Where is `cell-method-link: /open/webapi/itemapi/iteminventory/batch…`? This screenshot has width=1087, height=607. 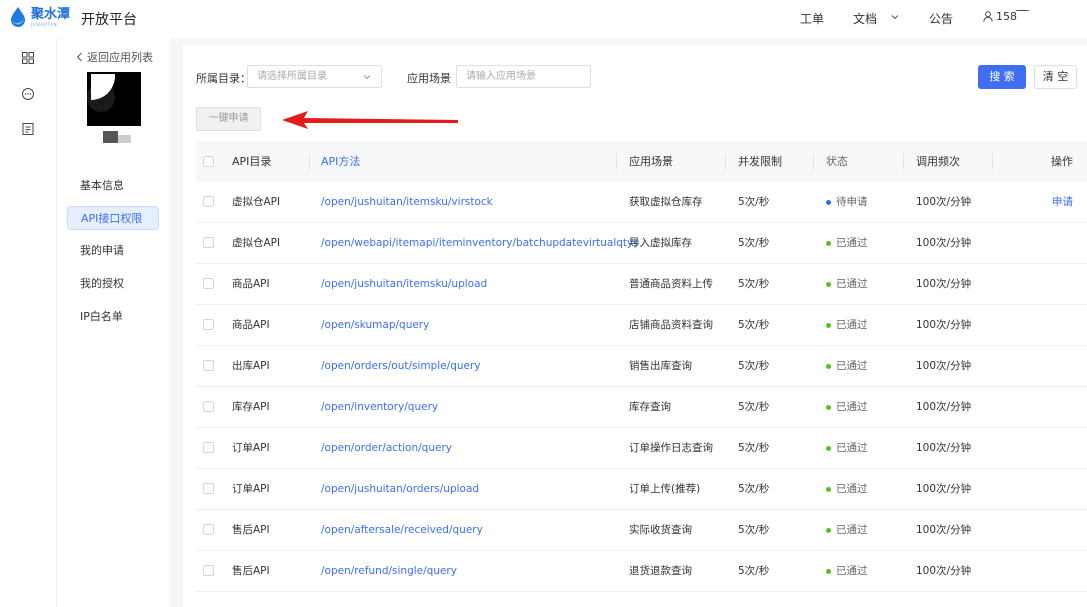
cell-method-link: /open/webapi/itemapi/iteminventory/batch… is located at coordinates (480, 243).